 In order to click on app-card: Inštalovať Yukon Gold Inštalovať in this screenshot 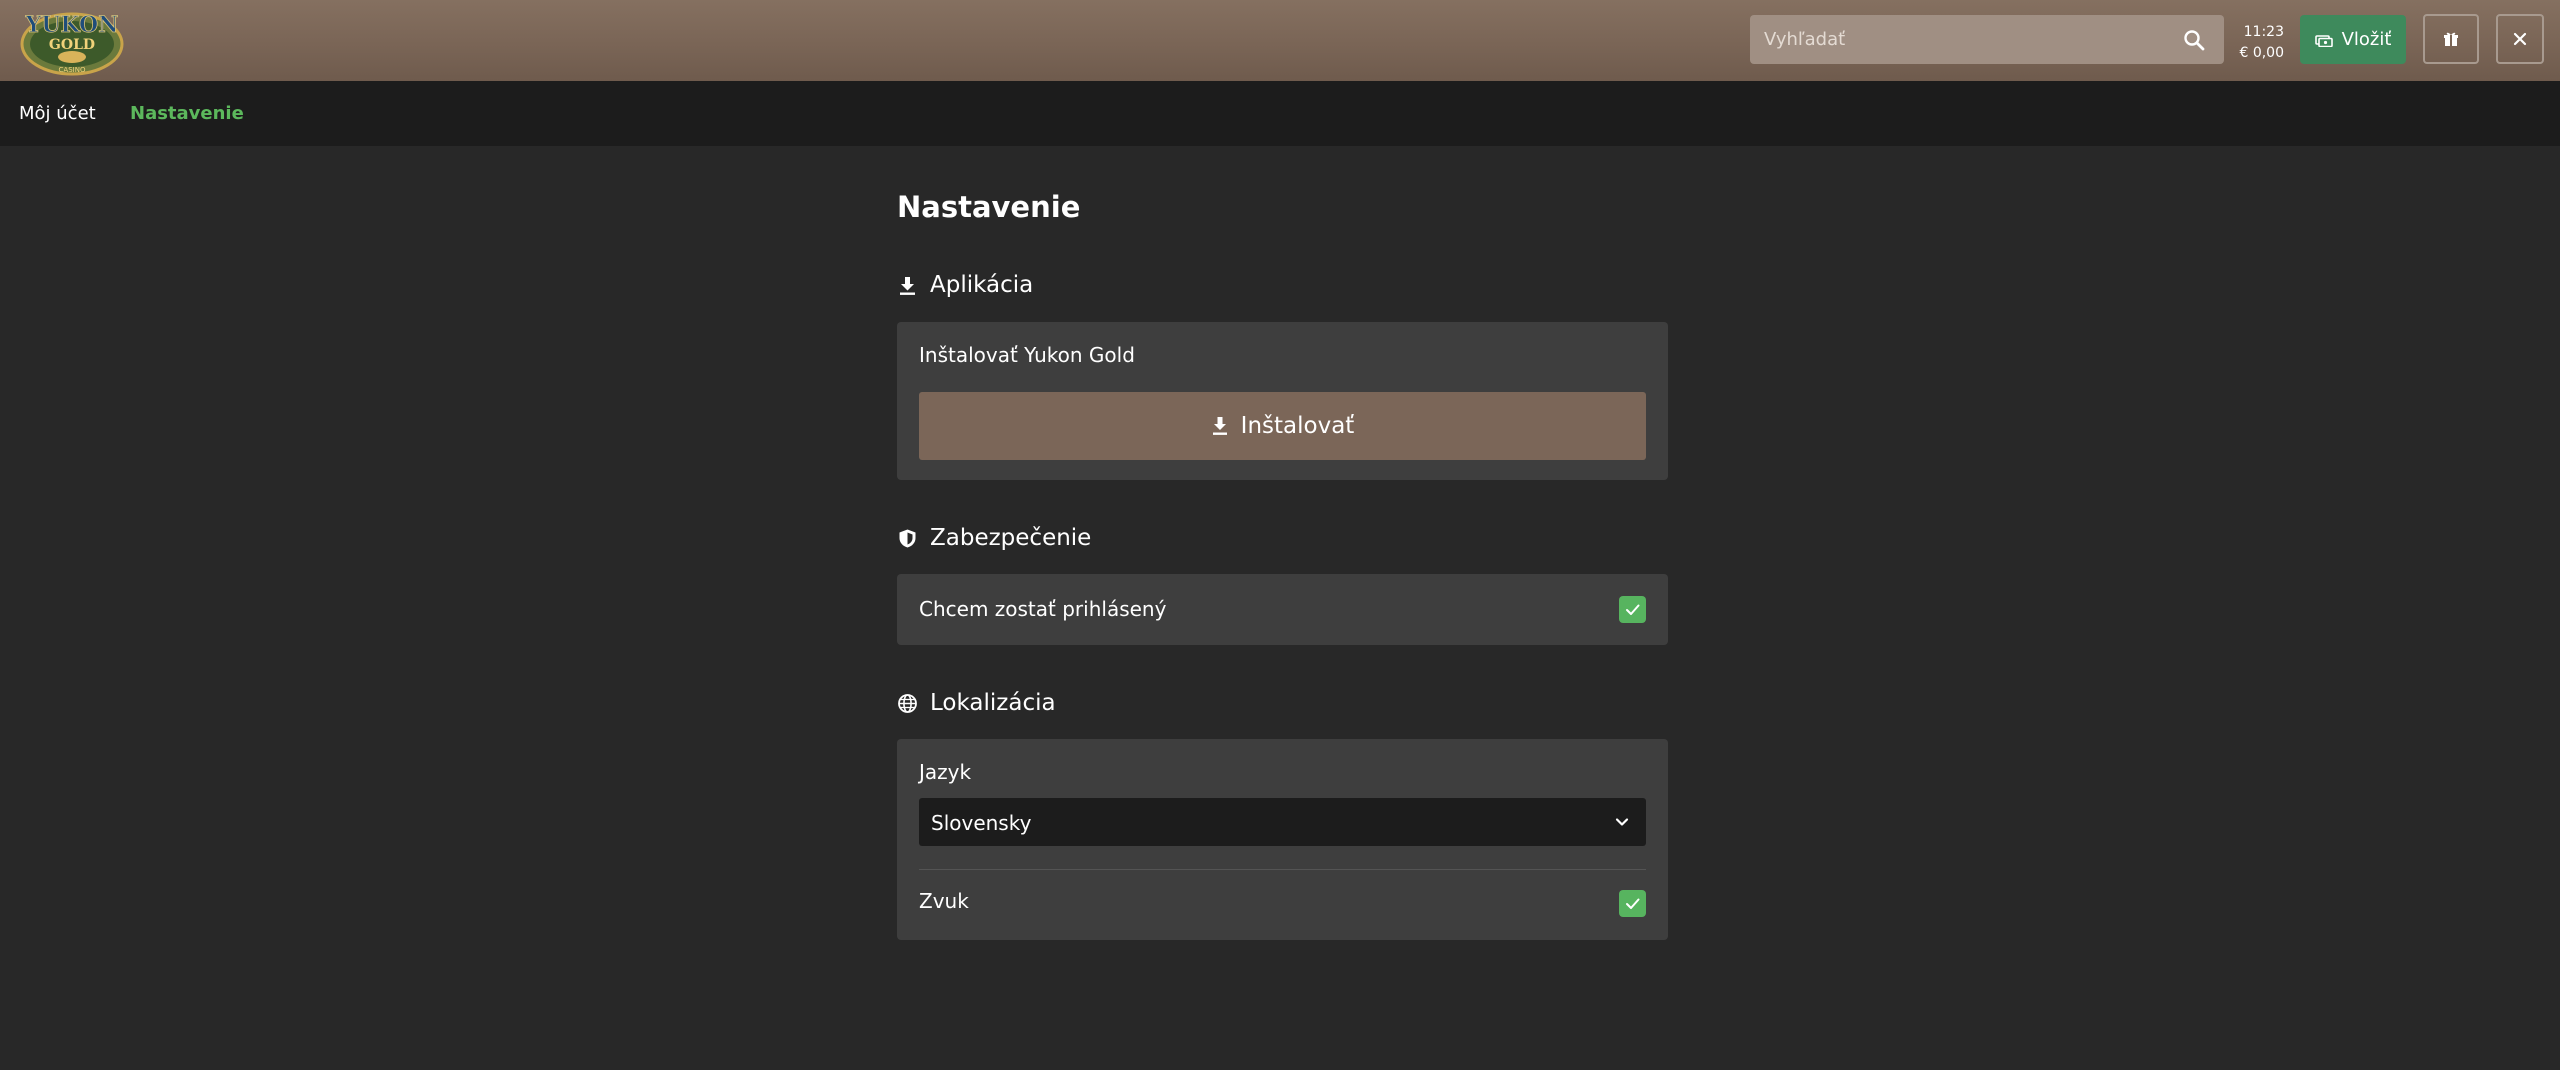, I will do `click(1282, 401)`.